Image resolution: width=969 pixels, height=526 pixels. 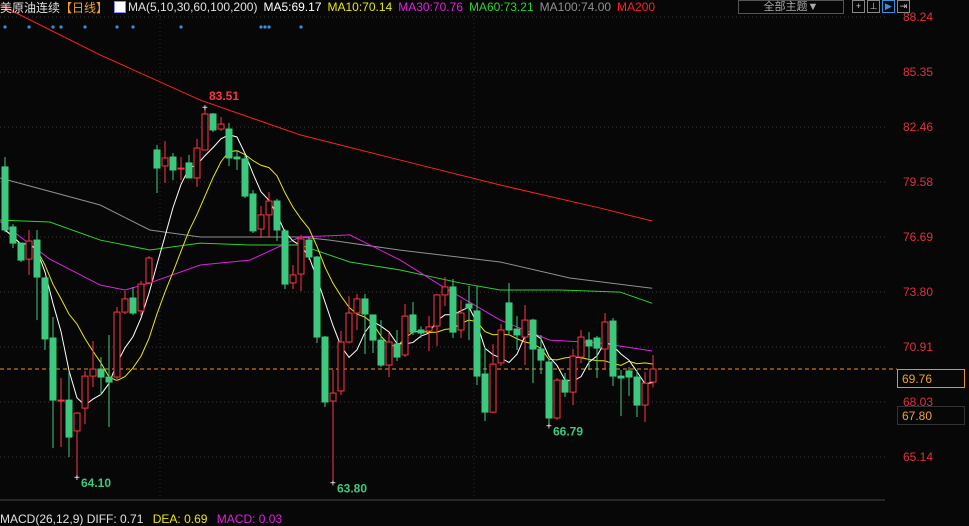 I want to click on ma100-value: MA100:74.00, so click(x=575, y=7).